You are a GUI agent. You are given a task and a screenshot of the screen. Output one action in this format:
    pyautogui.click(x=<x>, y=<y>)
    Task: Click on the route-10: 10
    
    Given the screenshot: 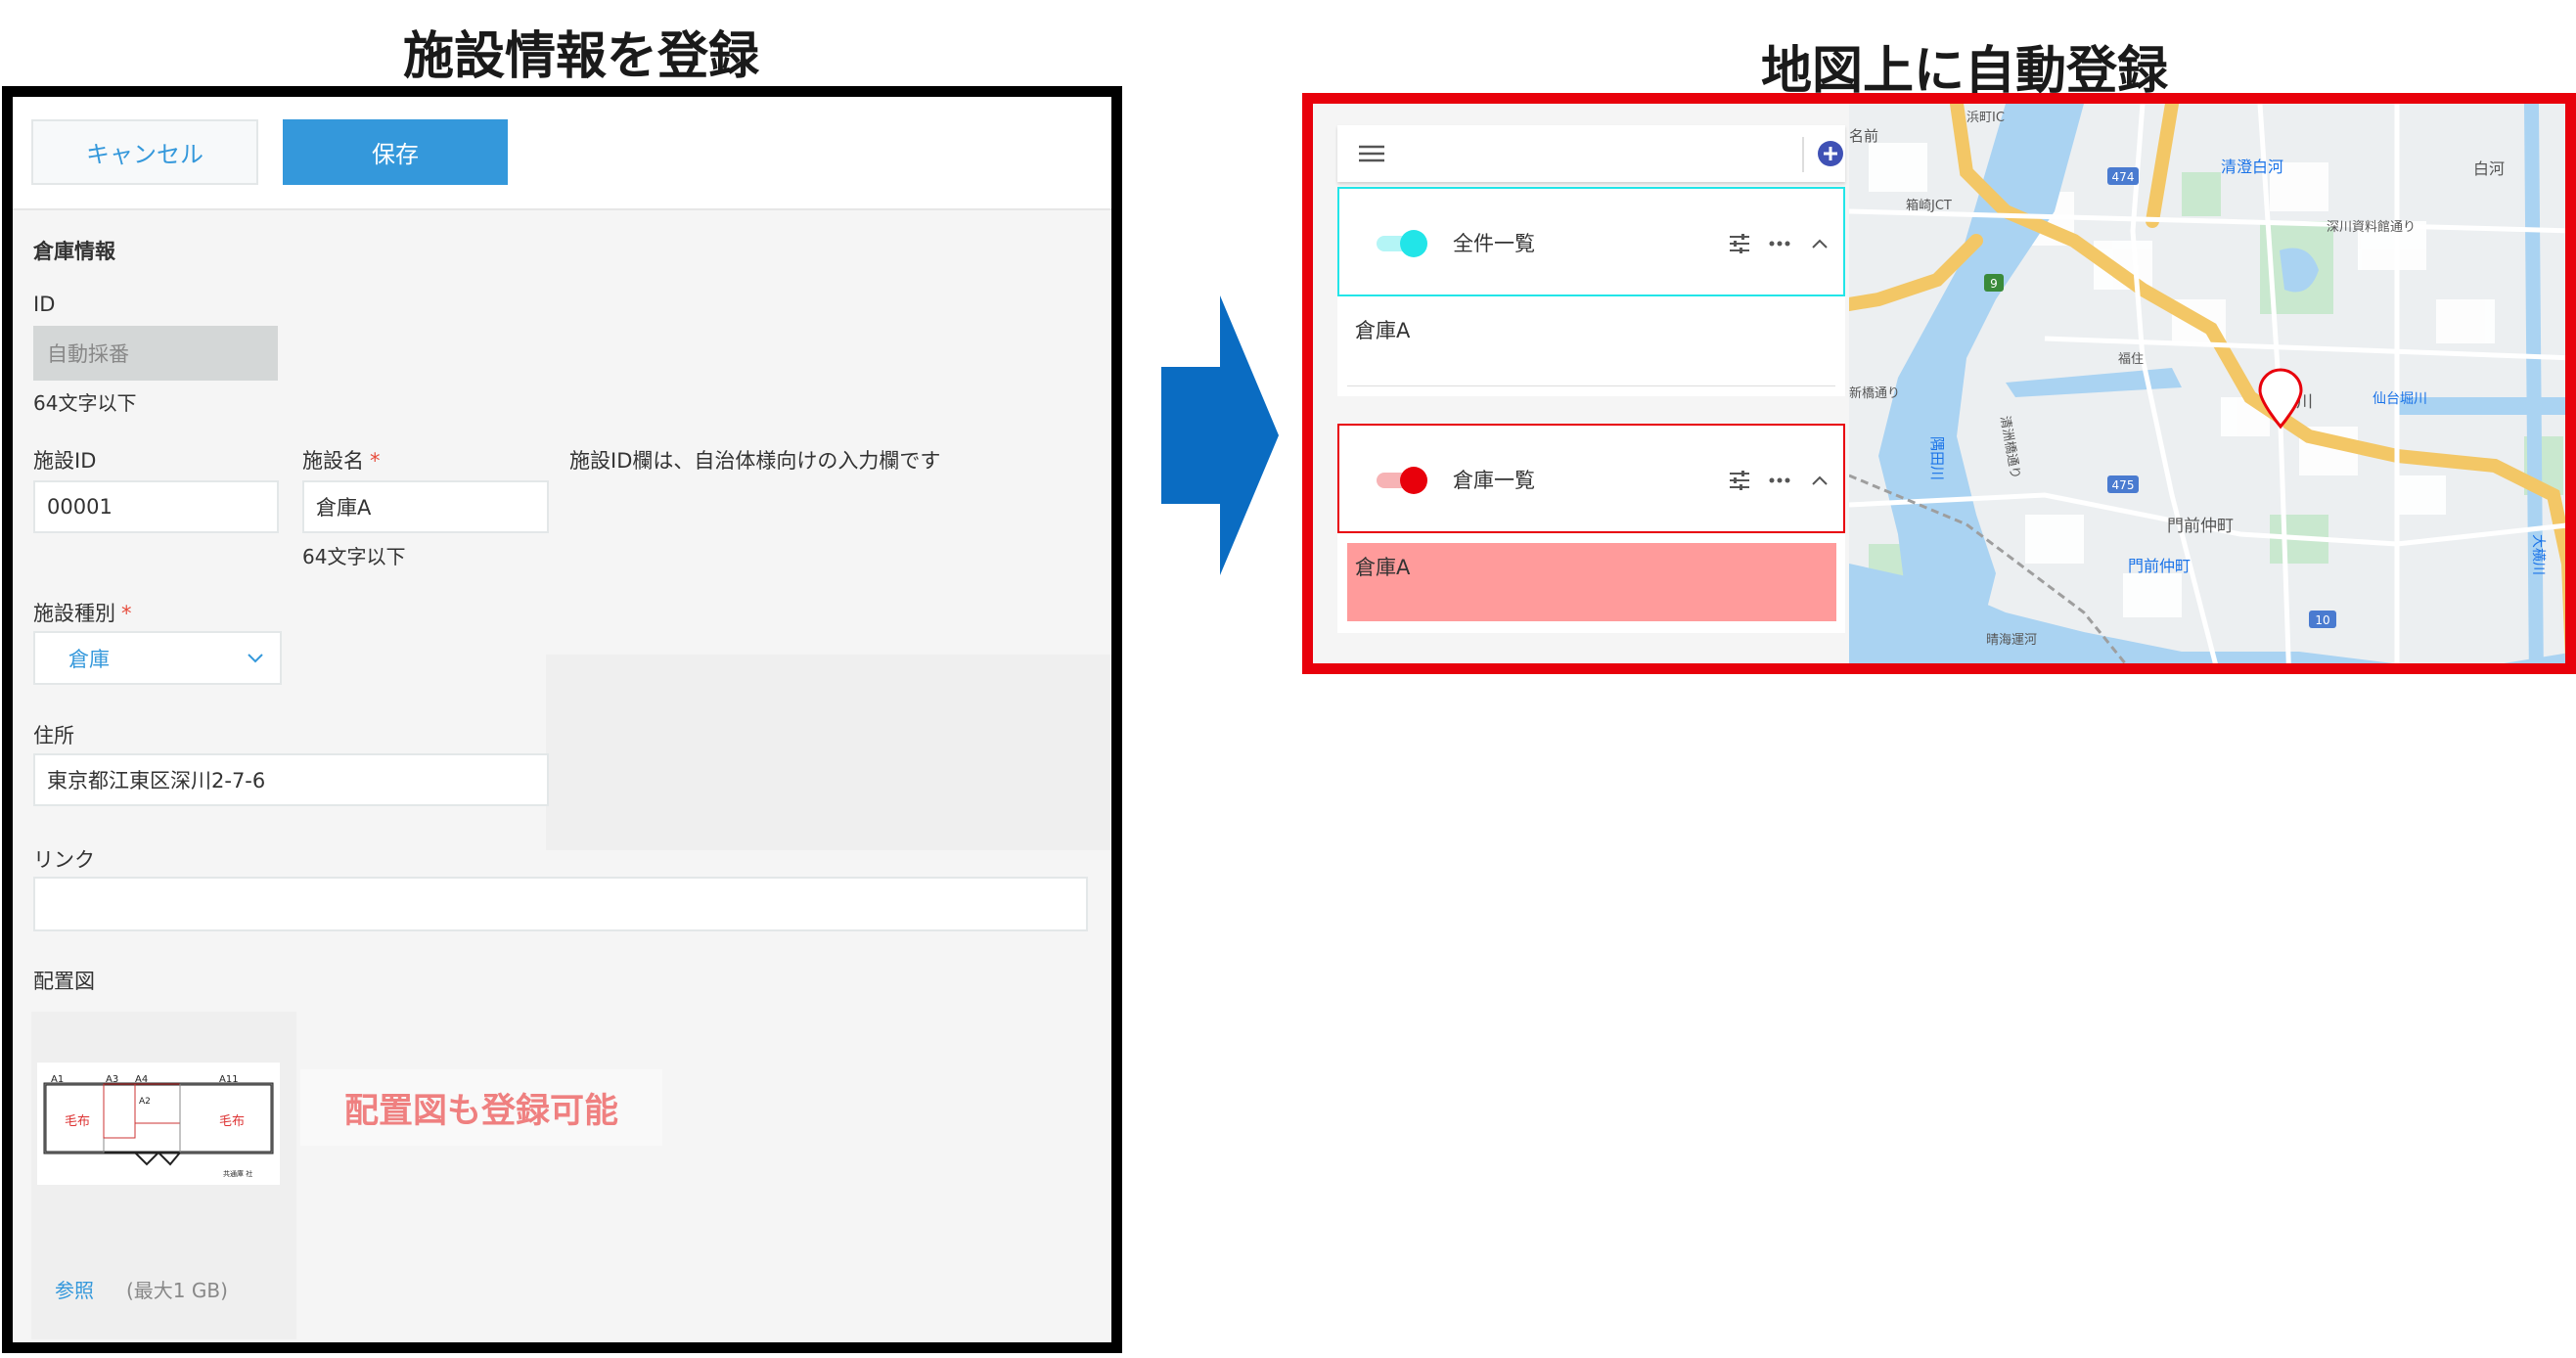 What is the action you would take?
    pyautogui.click(x=2322, y=620)
    